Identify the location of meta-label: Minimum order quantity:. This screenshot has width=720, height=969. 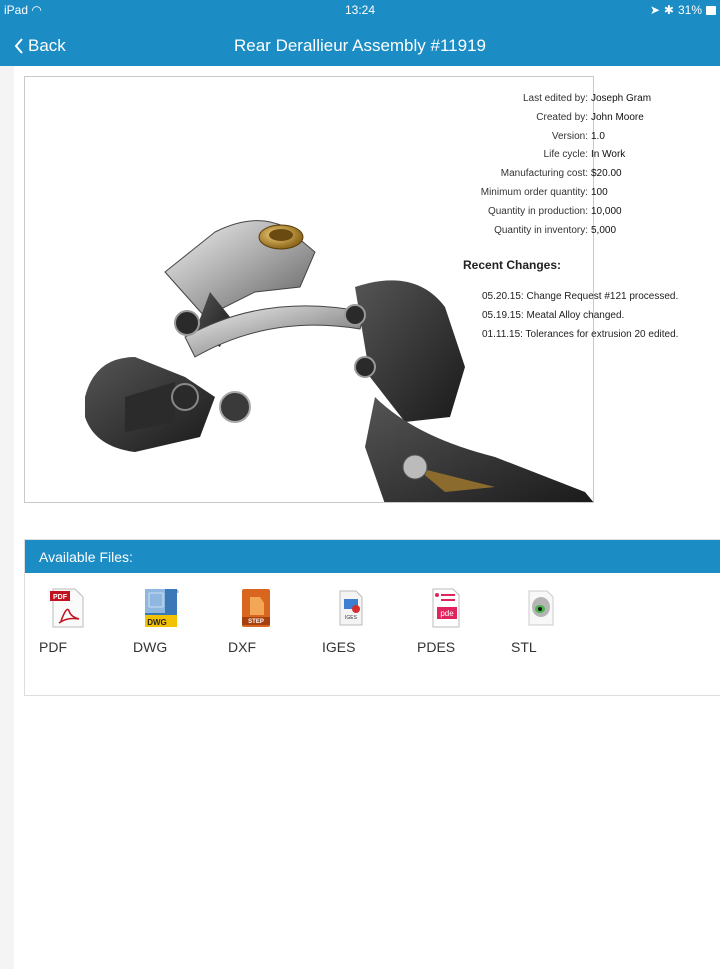
(534, 192).